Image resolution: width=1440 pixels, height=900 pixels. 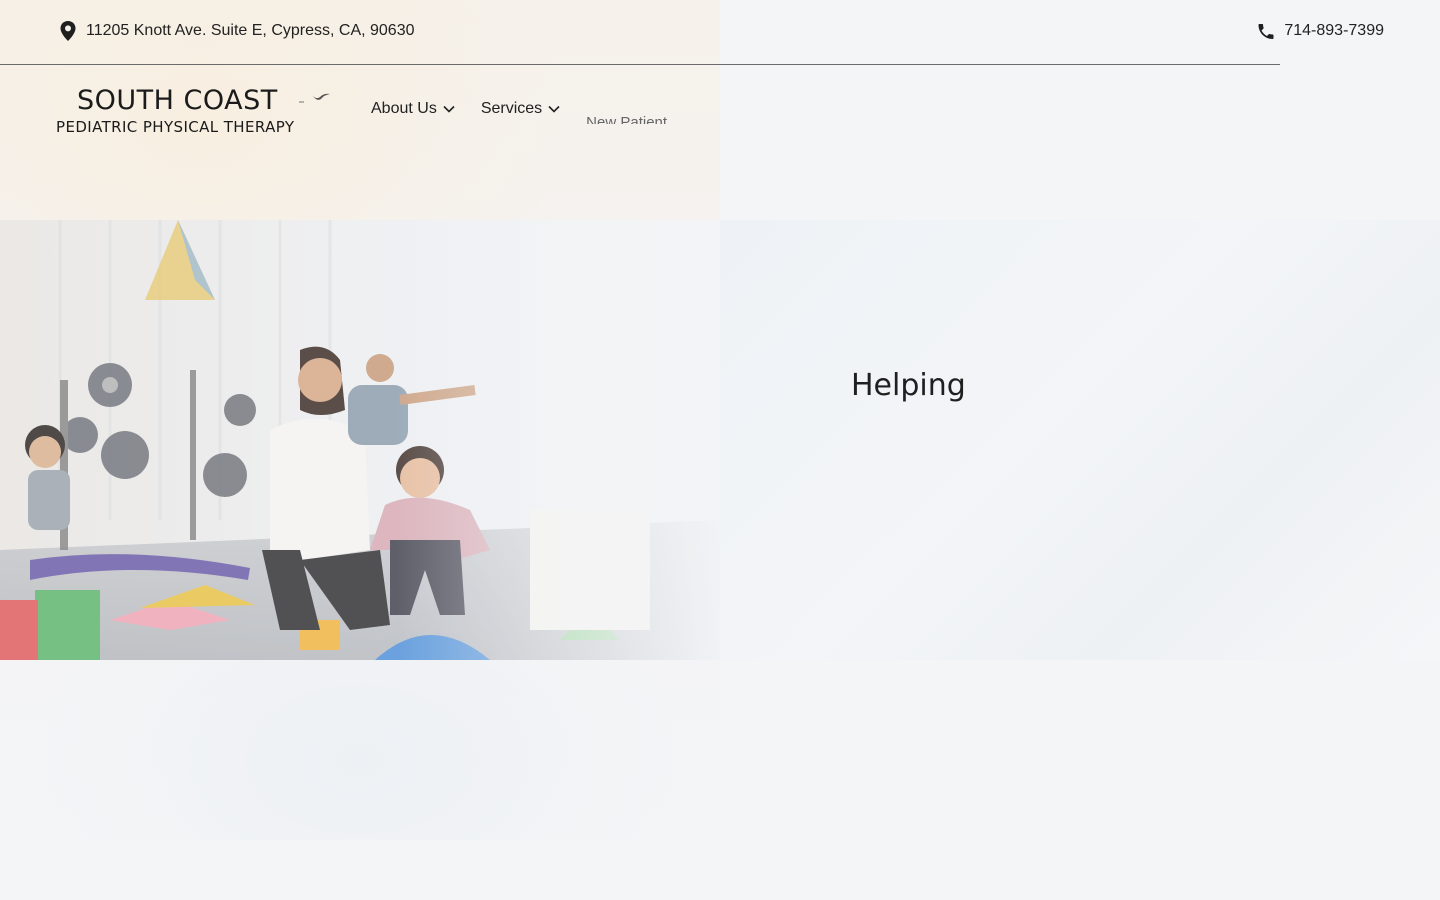 What do you see at coordinates (640, 64) in the screenshot?
I see `topbar-divider` at bounding box center [640, 64].